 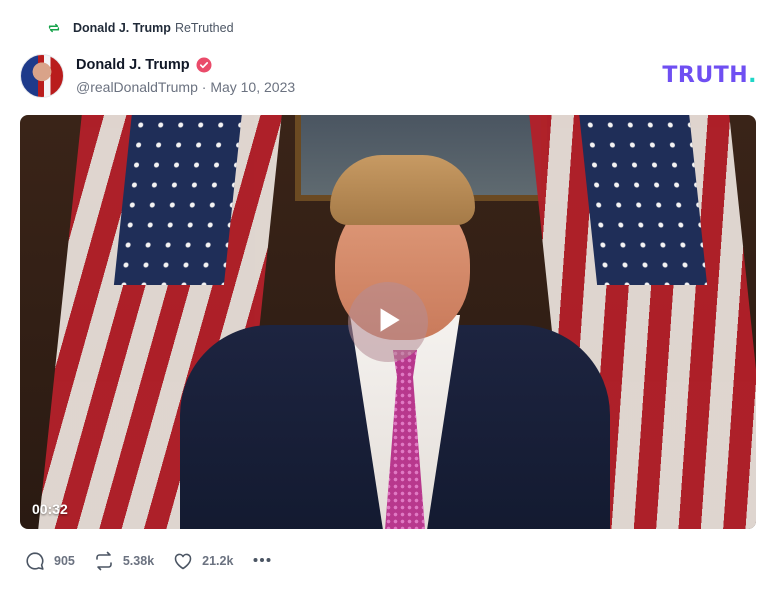 I want to click on reply-count: 905, so click(x=64, y=561).